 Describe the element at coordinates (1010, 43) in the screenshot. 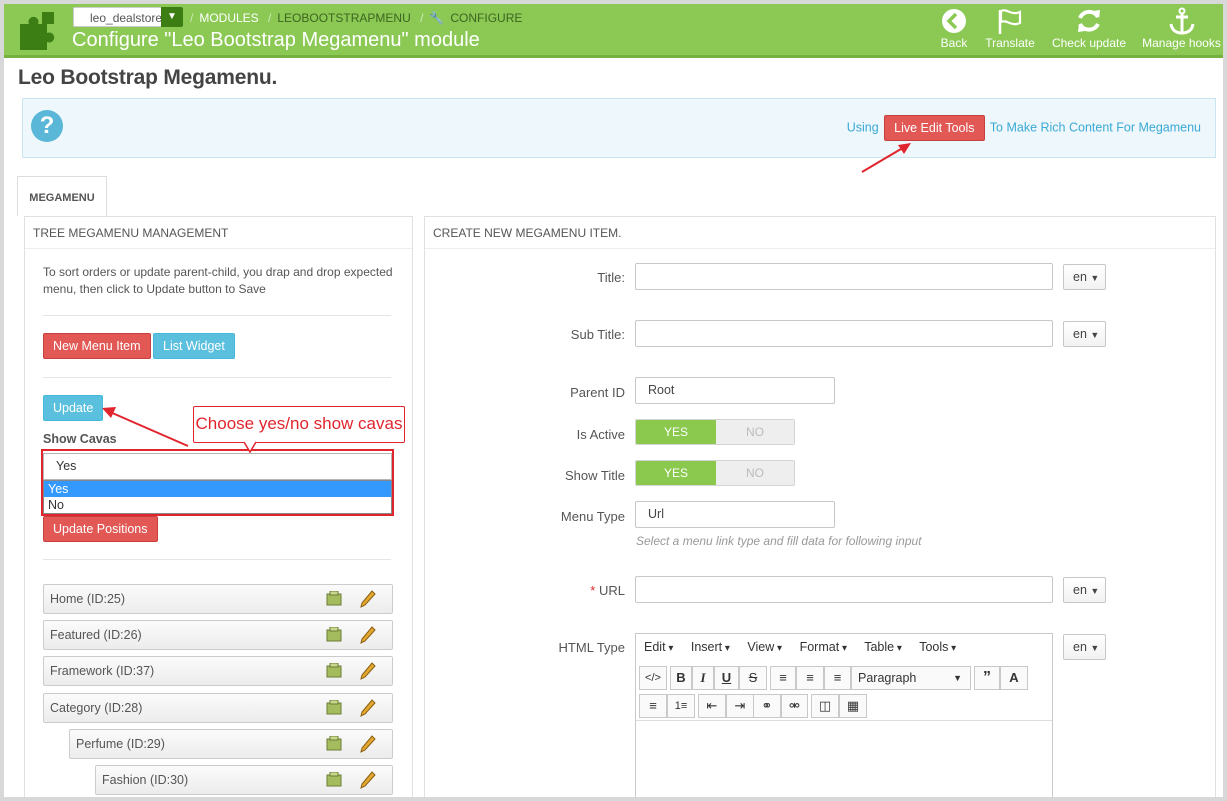

I see `translate-label: Translate` at that location.